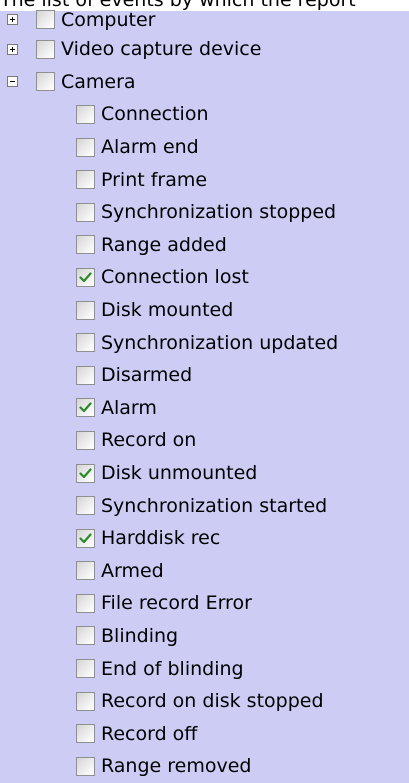  I want to click on tree-node-label: Camera, so click(98, 81).